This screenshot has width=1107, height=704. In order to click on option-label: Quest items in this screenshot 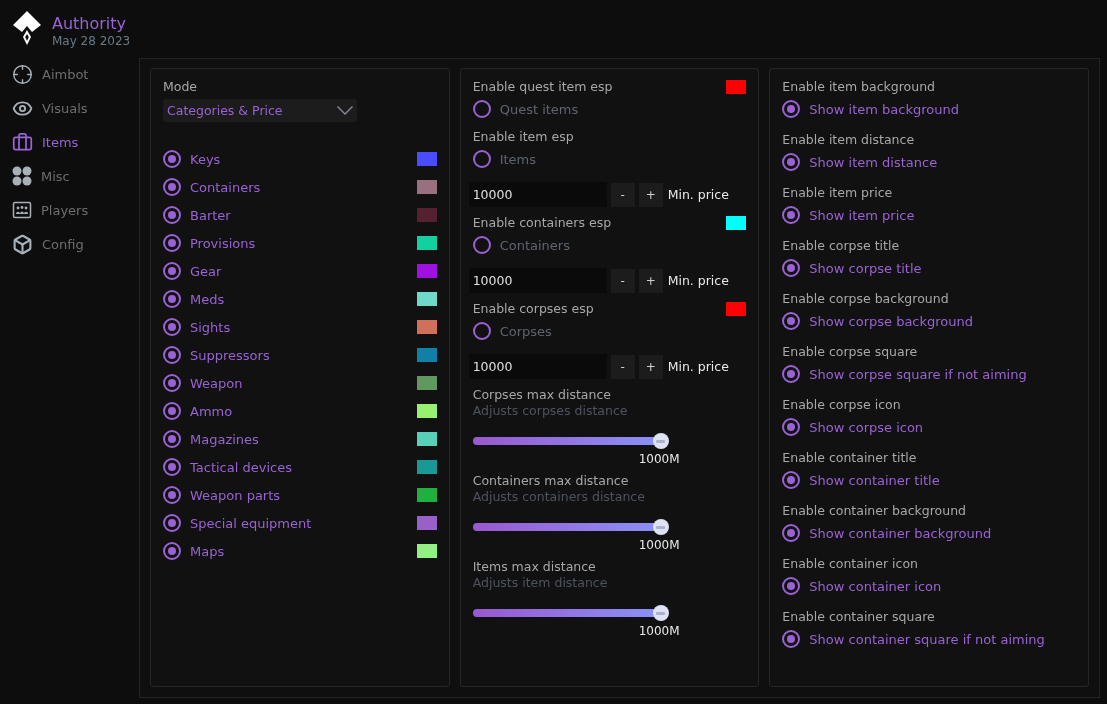, I will do `click(539, 109)`.